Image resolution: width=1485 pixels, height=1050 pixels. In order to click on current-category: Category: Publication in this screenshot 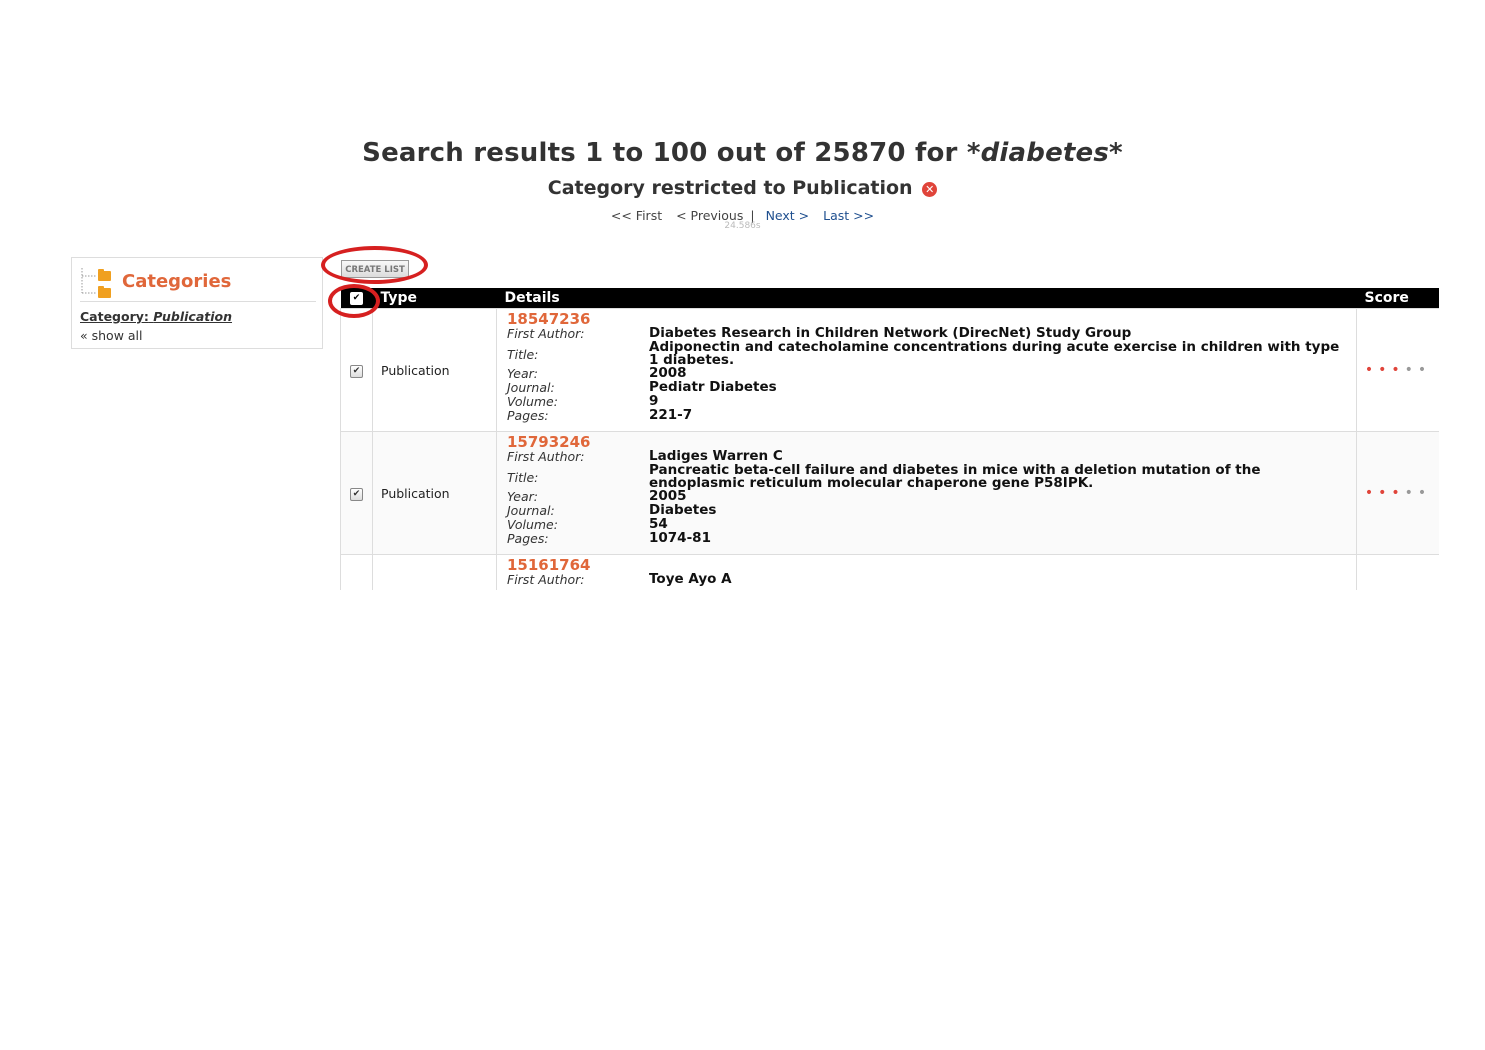, I will do `click(156, 316)`.